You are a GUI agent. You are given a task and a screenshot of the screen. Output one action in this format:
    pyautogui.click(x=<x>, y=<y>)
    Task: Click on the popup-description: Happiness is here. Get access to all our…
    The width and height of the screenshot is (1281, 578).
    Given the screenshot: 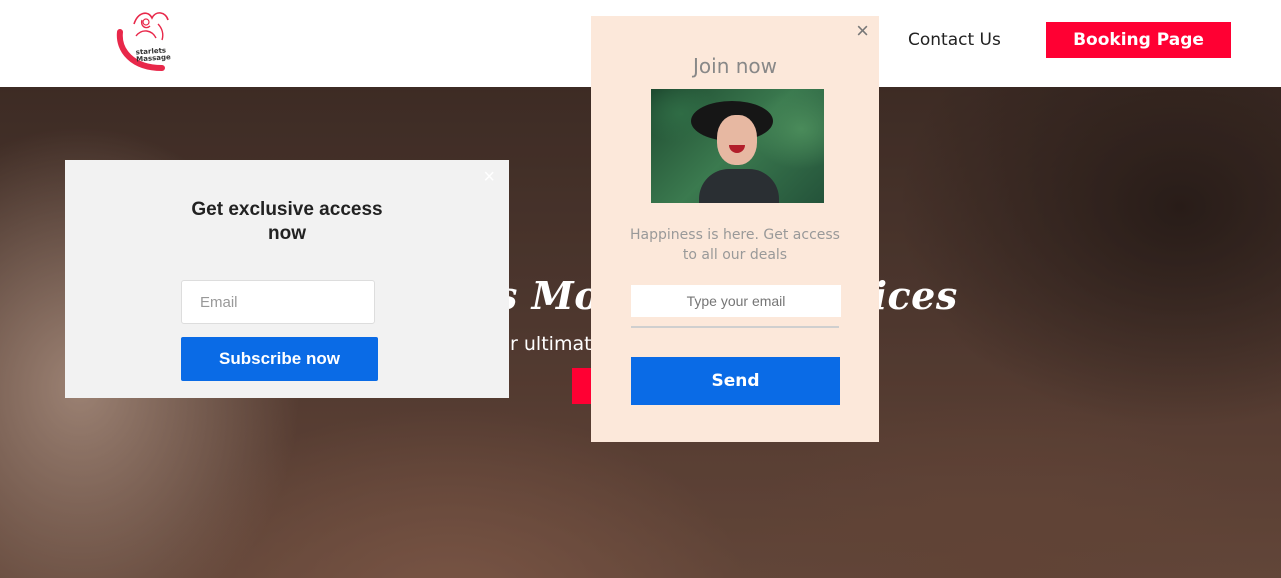 What is the action you would take?
    pyautogui.click(x=735, y=245)
    